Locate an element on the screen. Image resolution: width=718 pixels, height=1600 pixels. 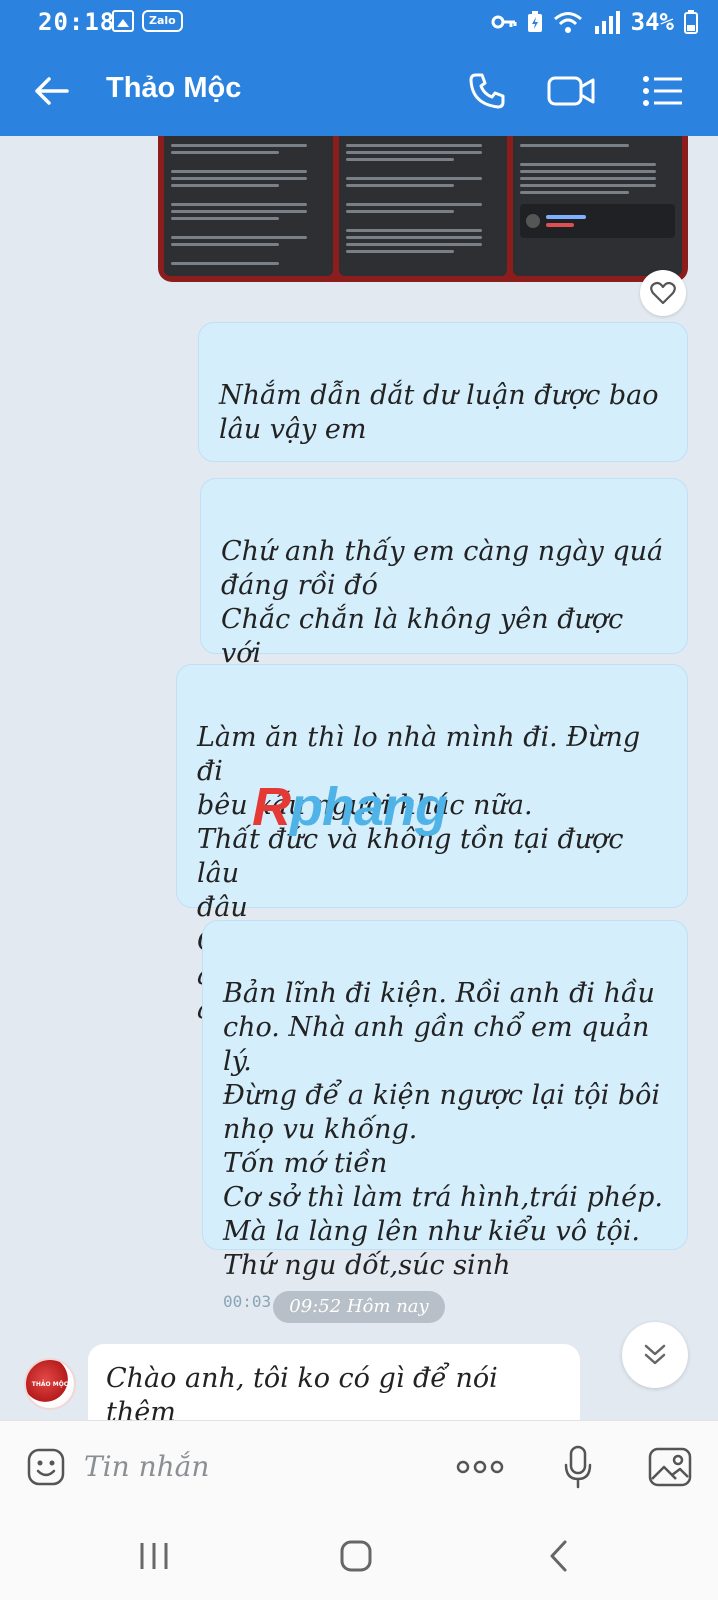
back-arrow-icon is located at coordinates (52, 91).